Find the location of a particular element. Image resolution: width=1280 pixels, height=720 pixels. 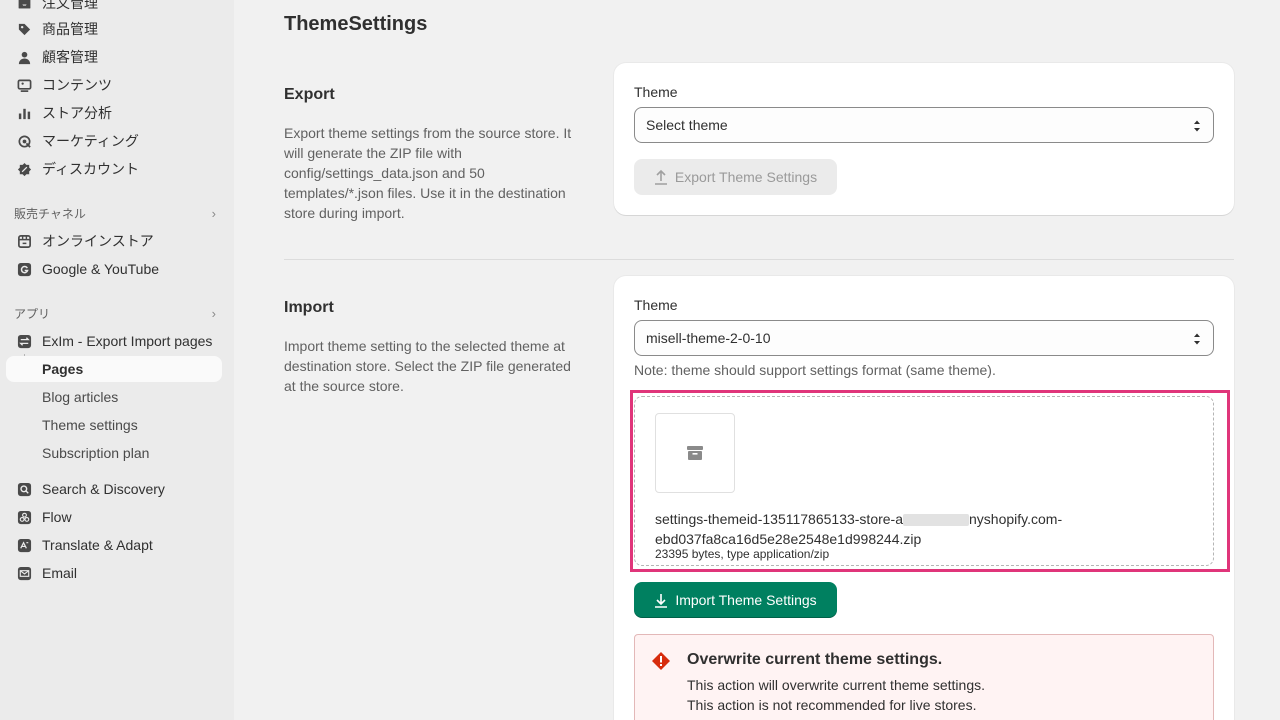

sidebar-subitem-label: Subscription plan is located at coordinates (96, 453).